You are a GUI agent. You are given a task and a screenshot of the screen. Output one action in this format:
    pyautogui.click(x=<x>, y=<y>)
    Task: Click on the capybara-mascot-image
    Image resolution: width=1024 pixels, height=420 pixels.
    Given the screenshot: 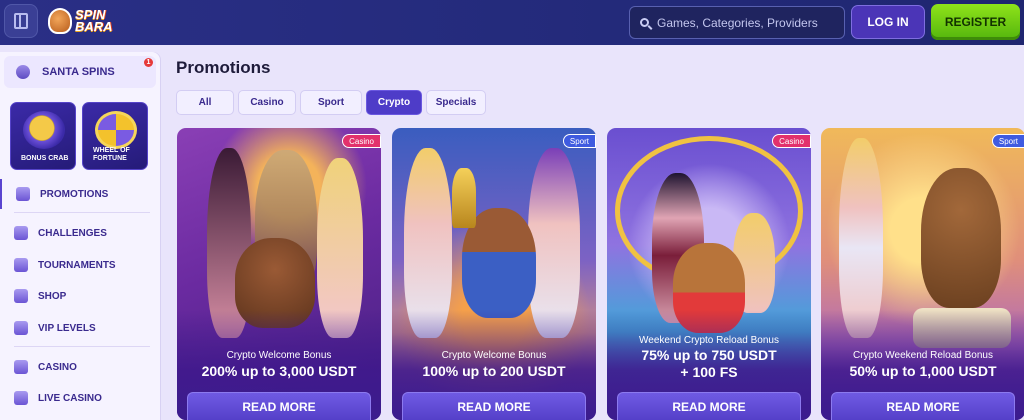 What is the action you would take?
    pyautogui.click(x=961, y=238)
    